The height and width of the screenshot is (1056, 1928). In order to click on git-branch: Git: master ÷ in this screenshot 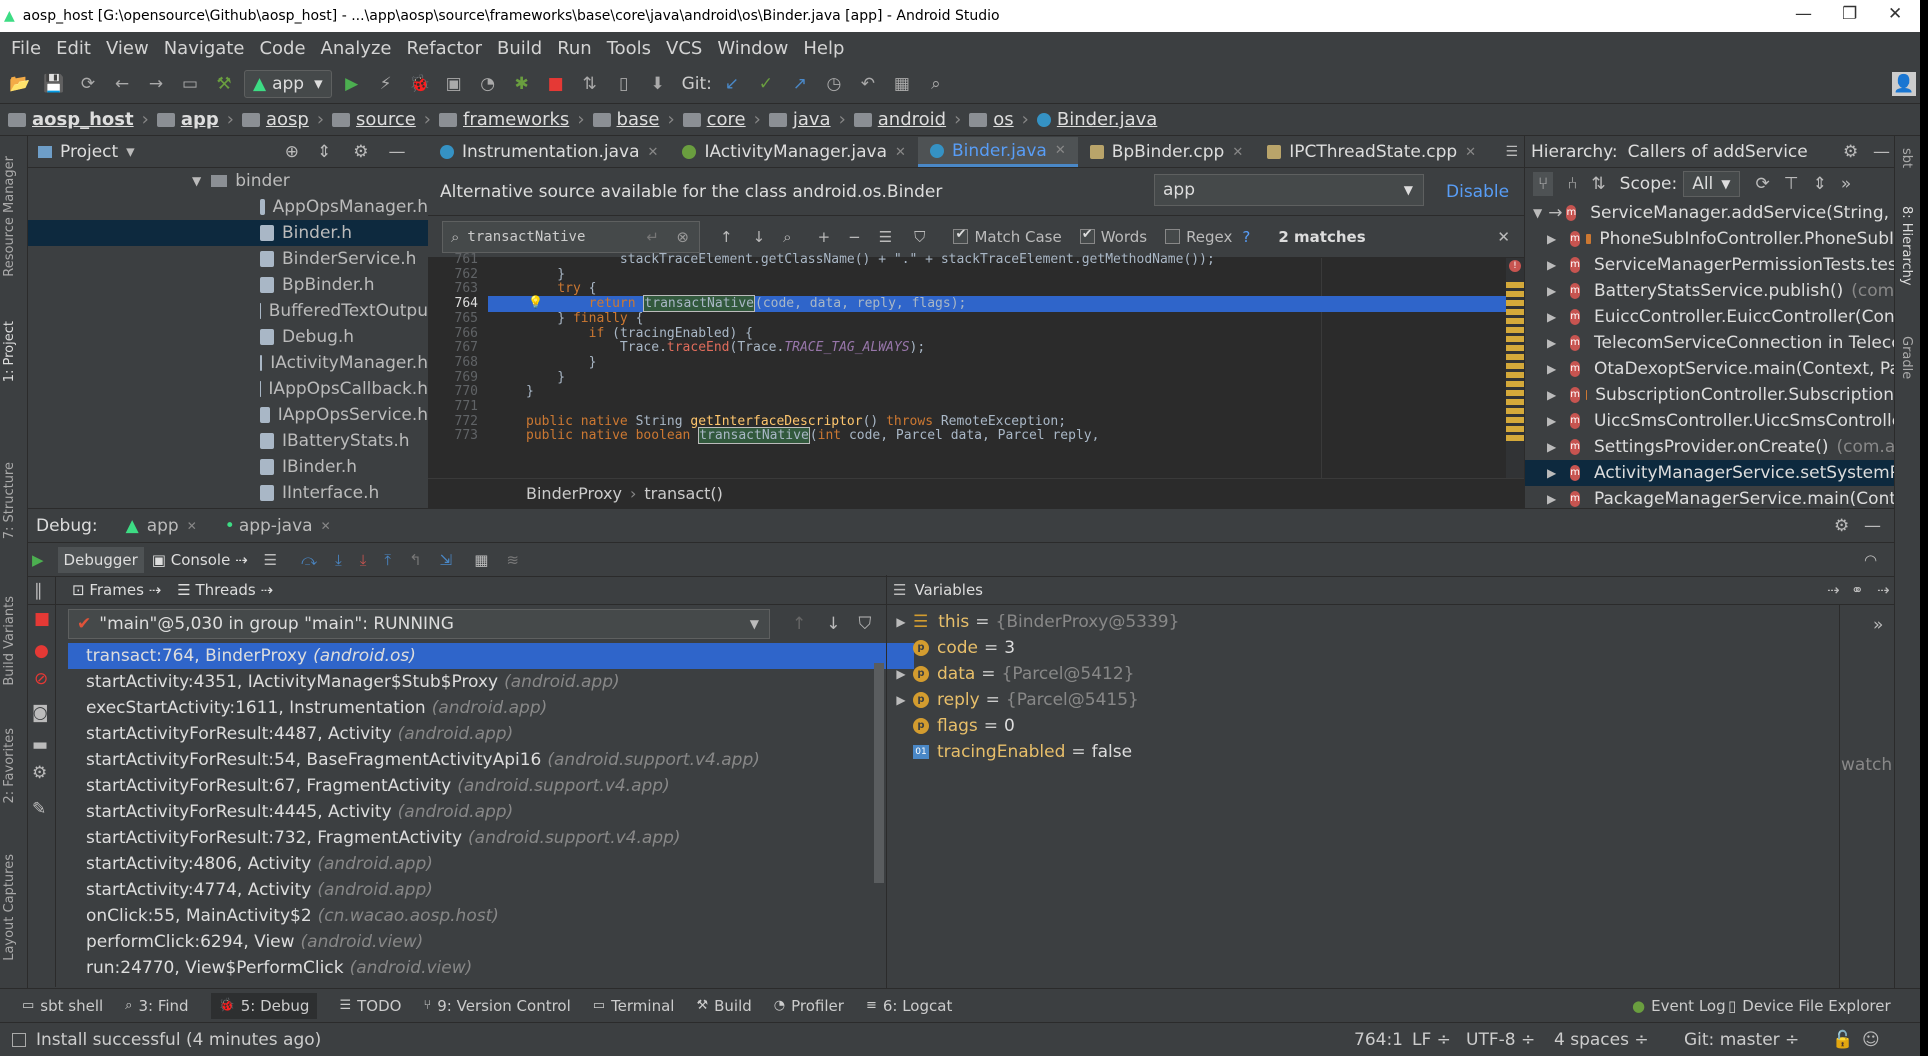, I will do `click(1741, 1040)`.